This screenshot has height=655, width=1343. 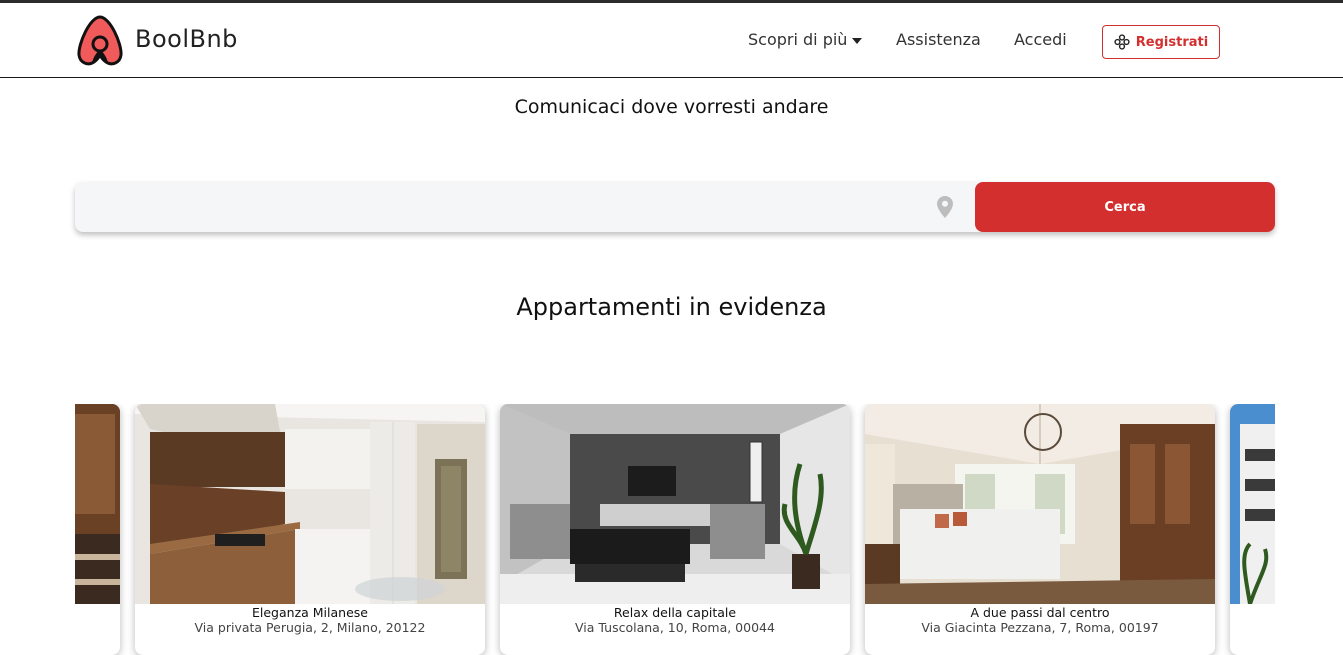 What do you see at coordinates (100, 41) in the screenshot?
I see `airbnb-logo-icon` at bounding box center [100, 41].